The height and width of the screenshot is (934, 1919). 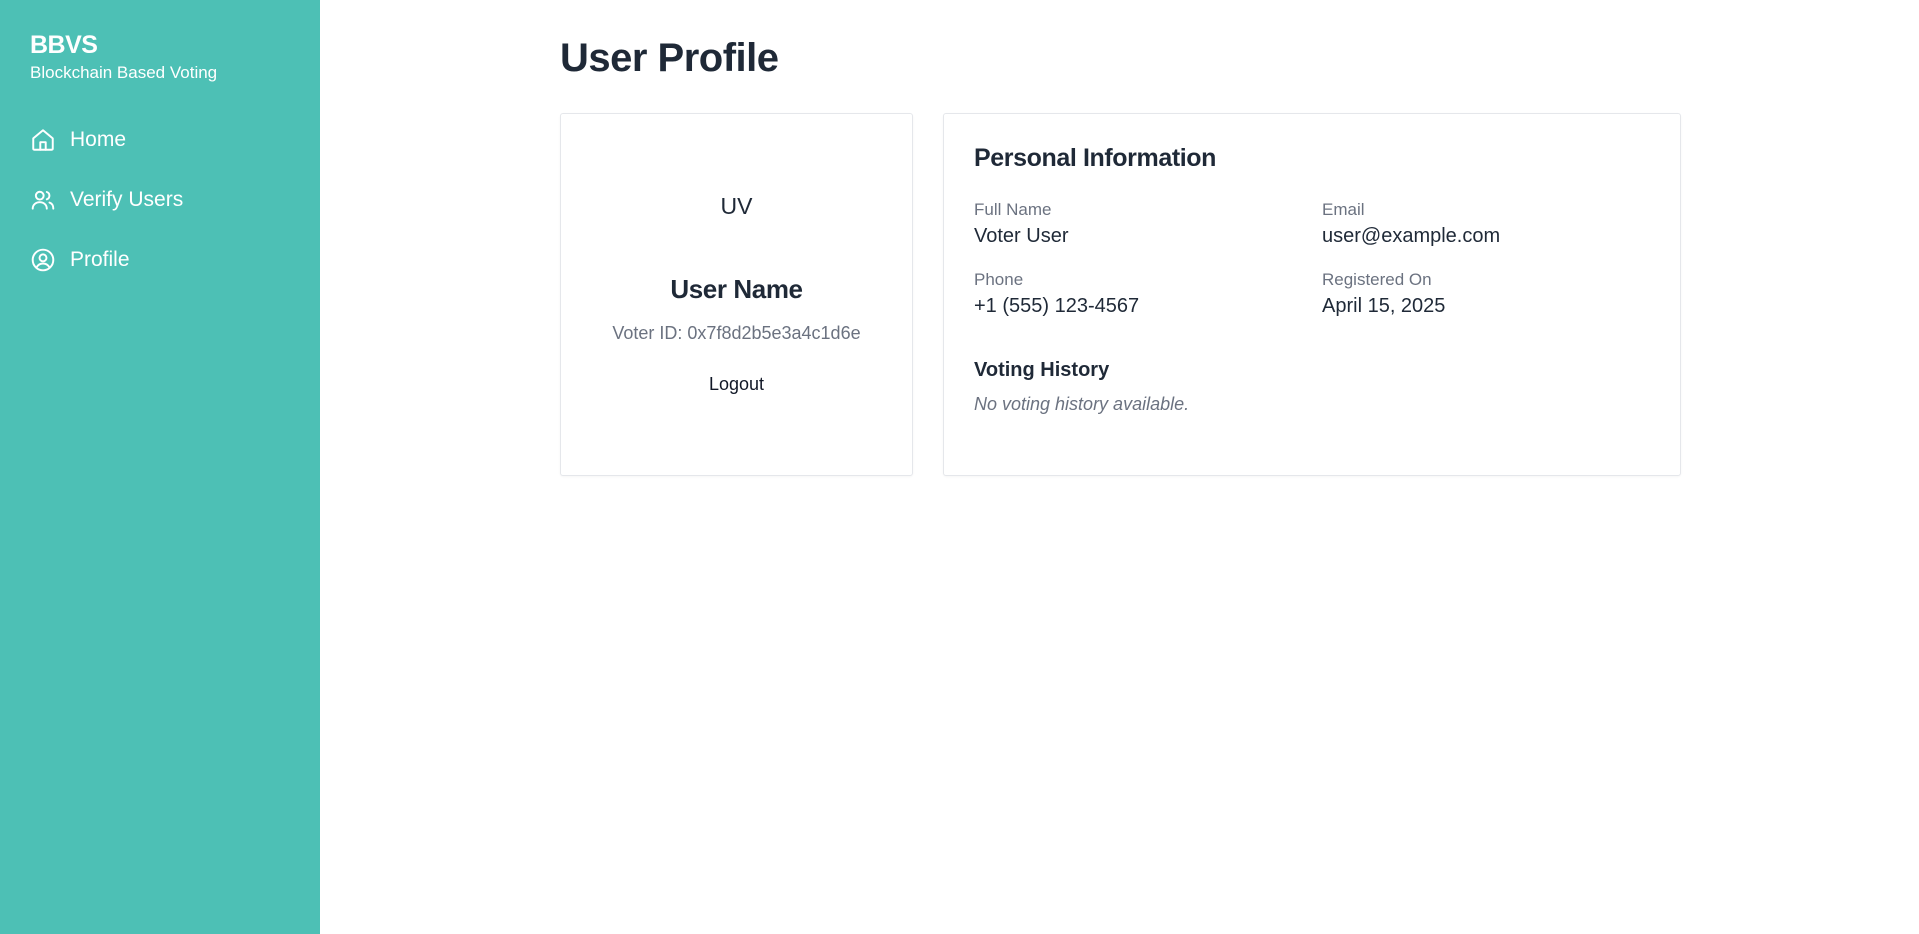 What do you see at coordinates (100, 259) in the screenshot?
I see `sidebar-item-label: Profile` at bounding box center [100, 259].